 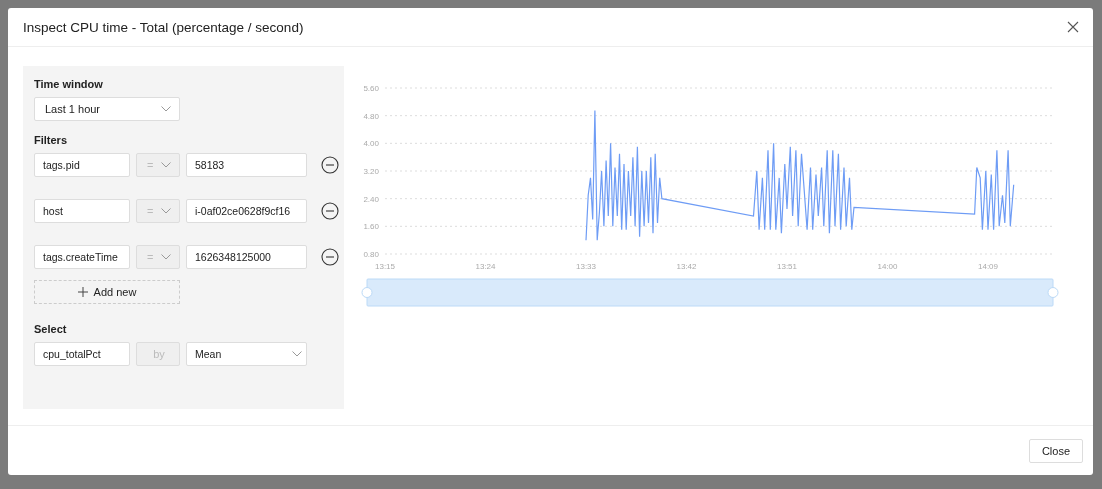 What do you see at coordinates (163, 27) in the screenshot?
I see `dialog-title: Inspect CPU time - Total (percentage / second)` at bounding box center [163, 27].